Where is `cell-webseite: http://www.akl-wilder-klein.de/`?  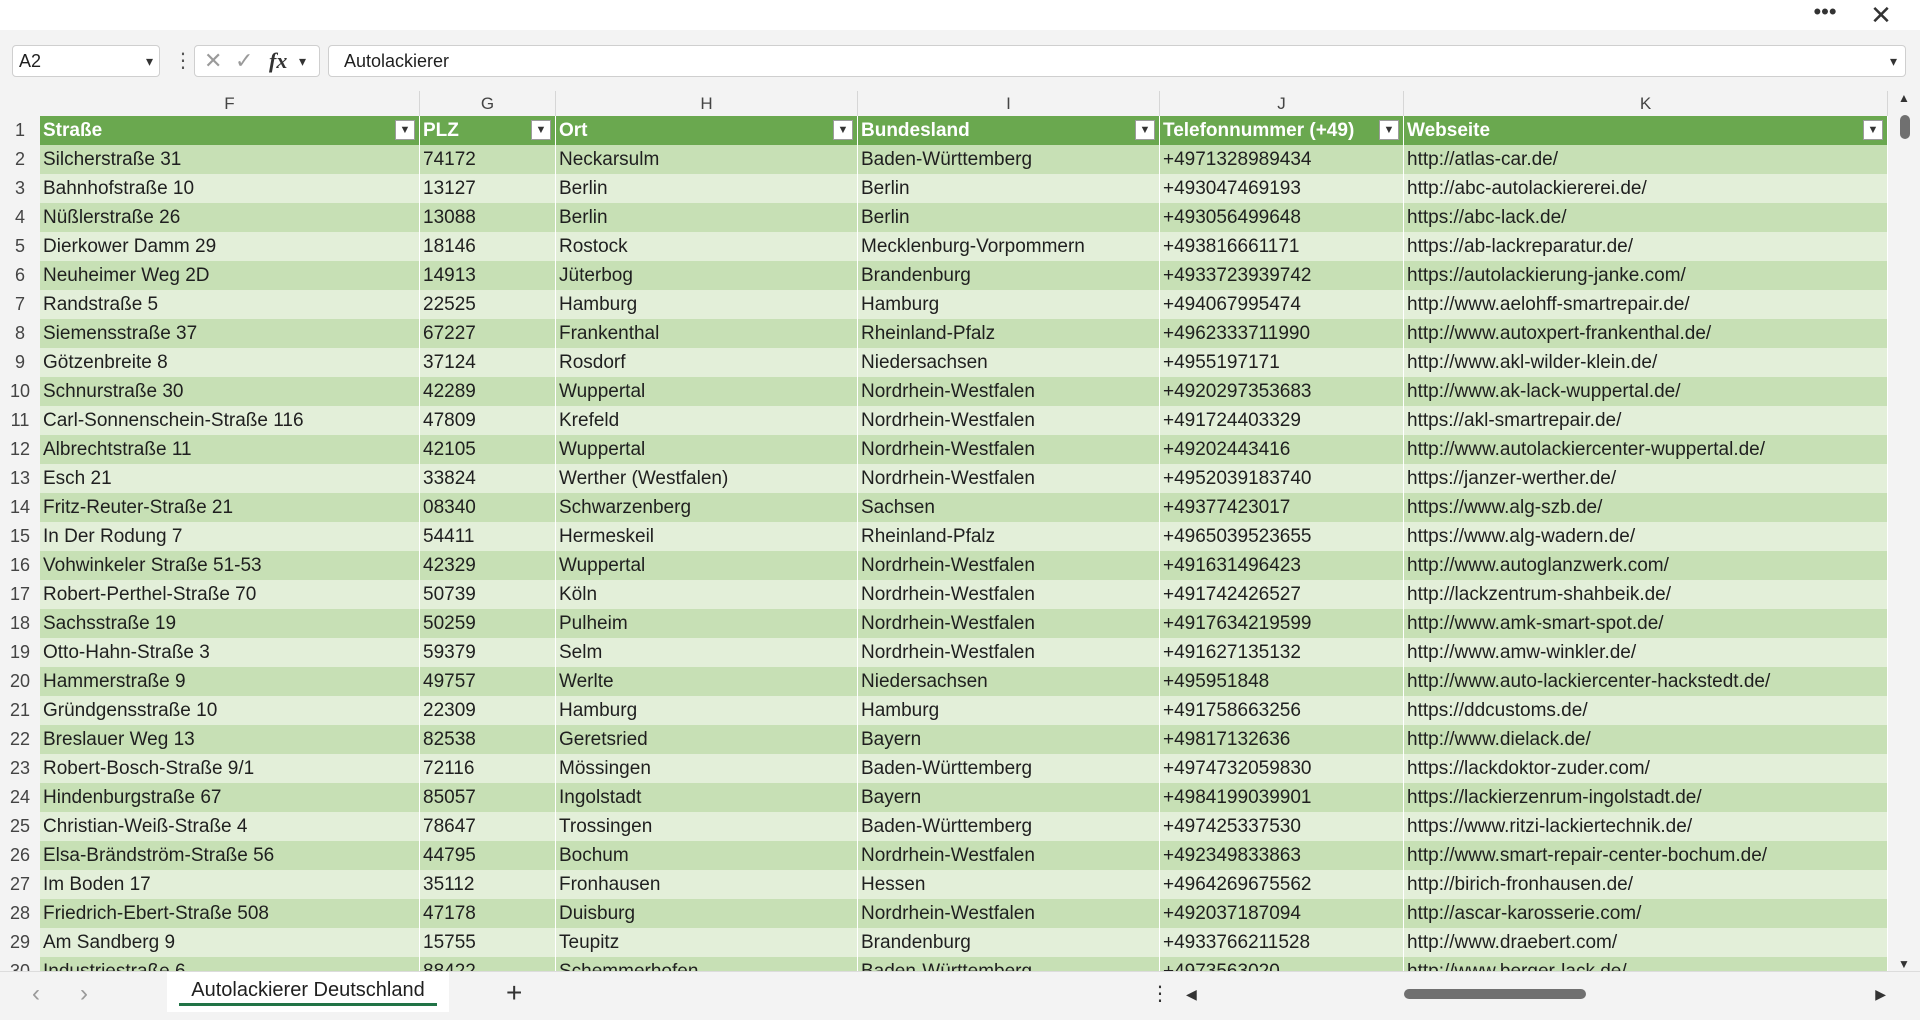 cell-webseite: http://www.akl-wilder-klein.de/ is located at coordinates (1646, 362).